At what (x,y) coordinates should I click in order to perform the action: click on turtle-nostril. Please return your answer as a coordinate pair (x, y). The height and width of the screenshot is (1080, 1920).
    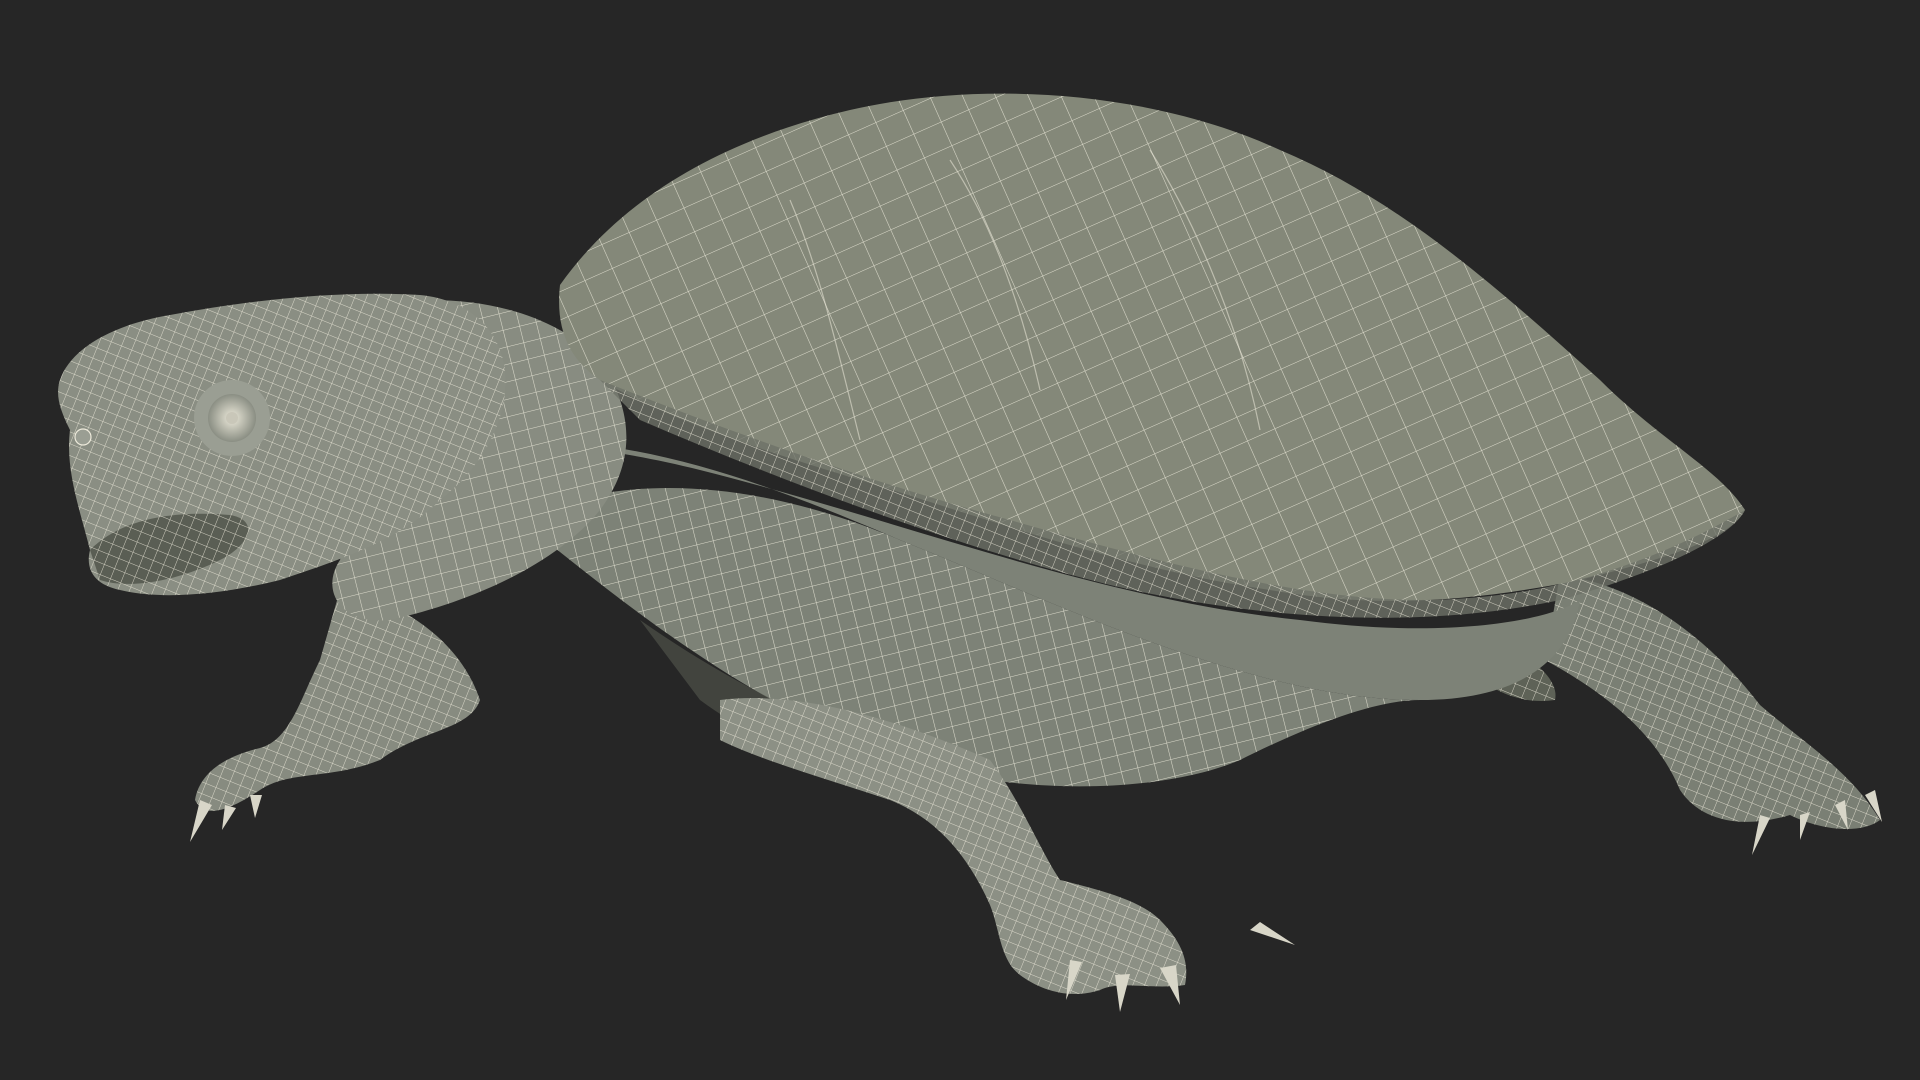
    Looking at the image, I should click on (83, 437).